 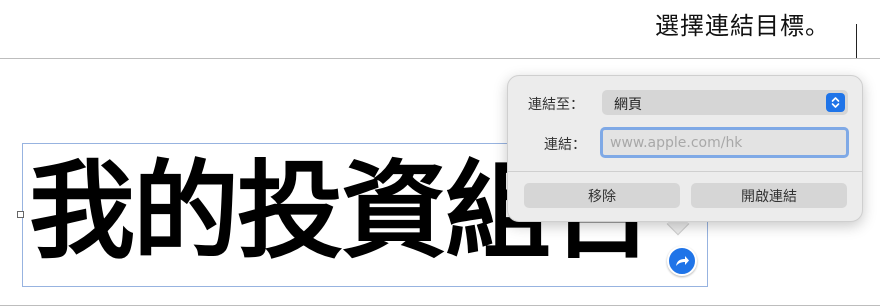 What do you see at coordinates (602, 195) in the screenshot?
I see `remove-link-button: 移除` at bounding box center [602, 195].